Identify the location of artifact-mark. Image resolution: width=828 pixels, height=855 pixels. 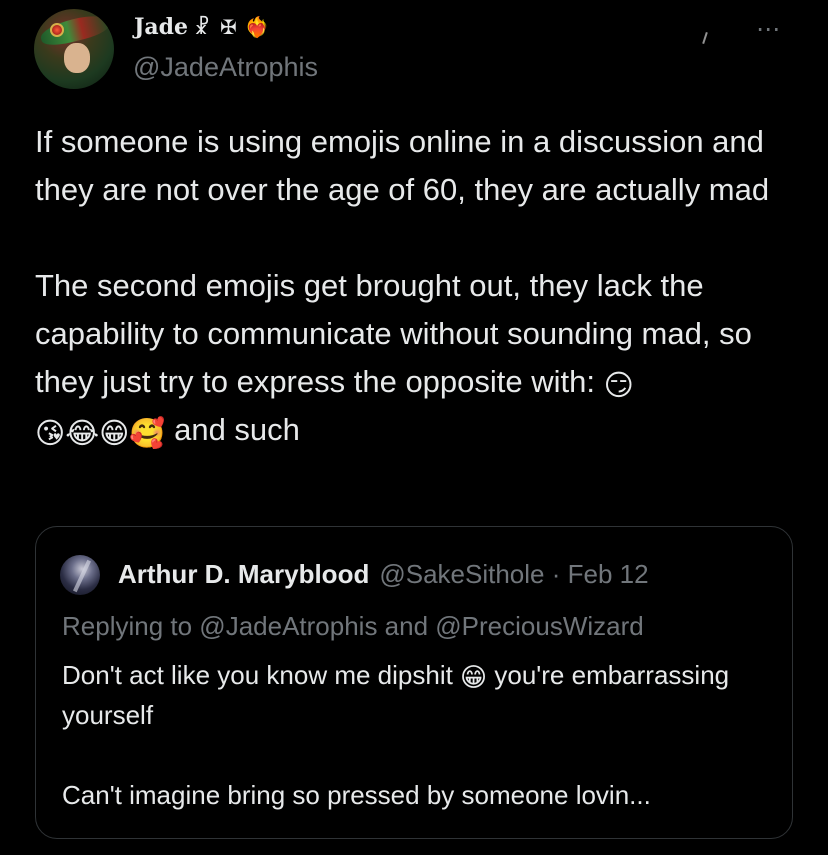
(705, 38).